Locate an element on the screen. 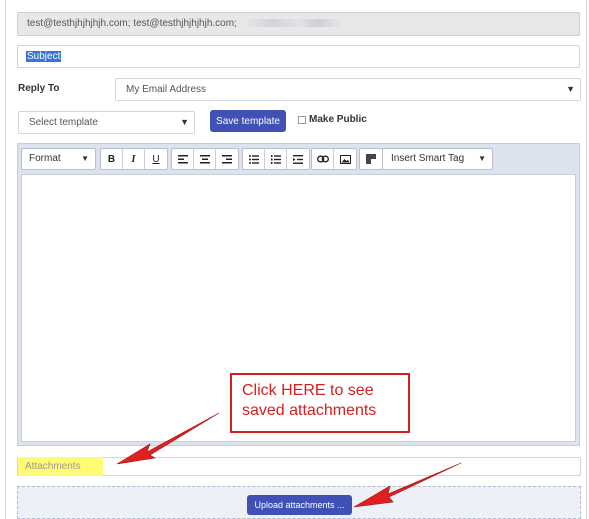  align-left-icon is located at coordinates (183, 159).